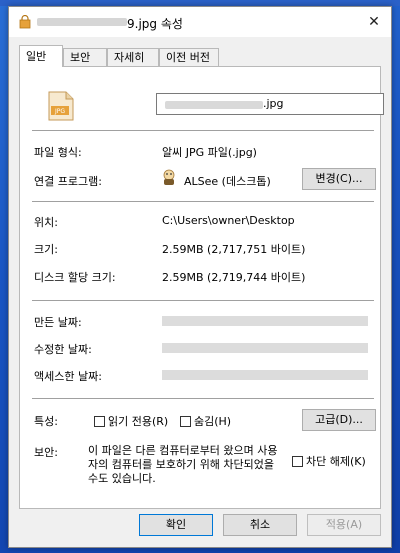 The height and width of the screenshot is (553, 400). What do you see at coordinates (58, 322) in the screenshot?
I see `created-label: 만든 날짜:` at bounding box center [58, 322].